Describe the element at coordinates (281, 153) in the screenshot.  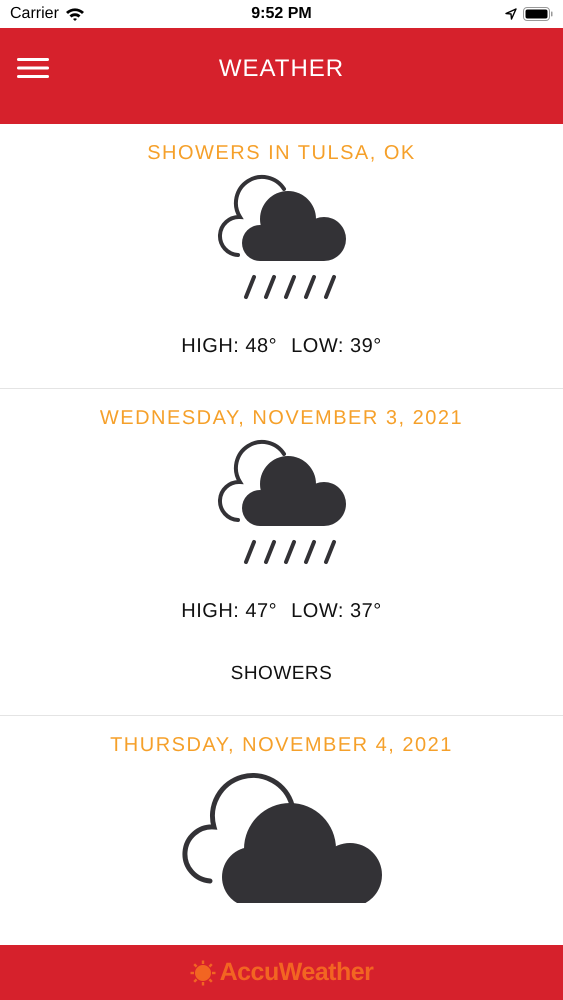
I see `forecast-title: SHOWERS IN TULSA, OK` at that location.